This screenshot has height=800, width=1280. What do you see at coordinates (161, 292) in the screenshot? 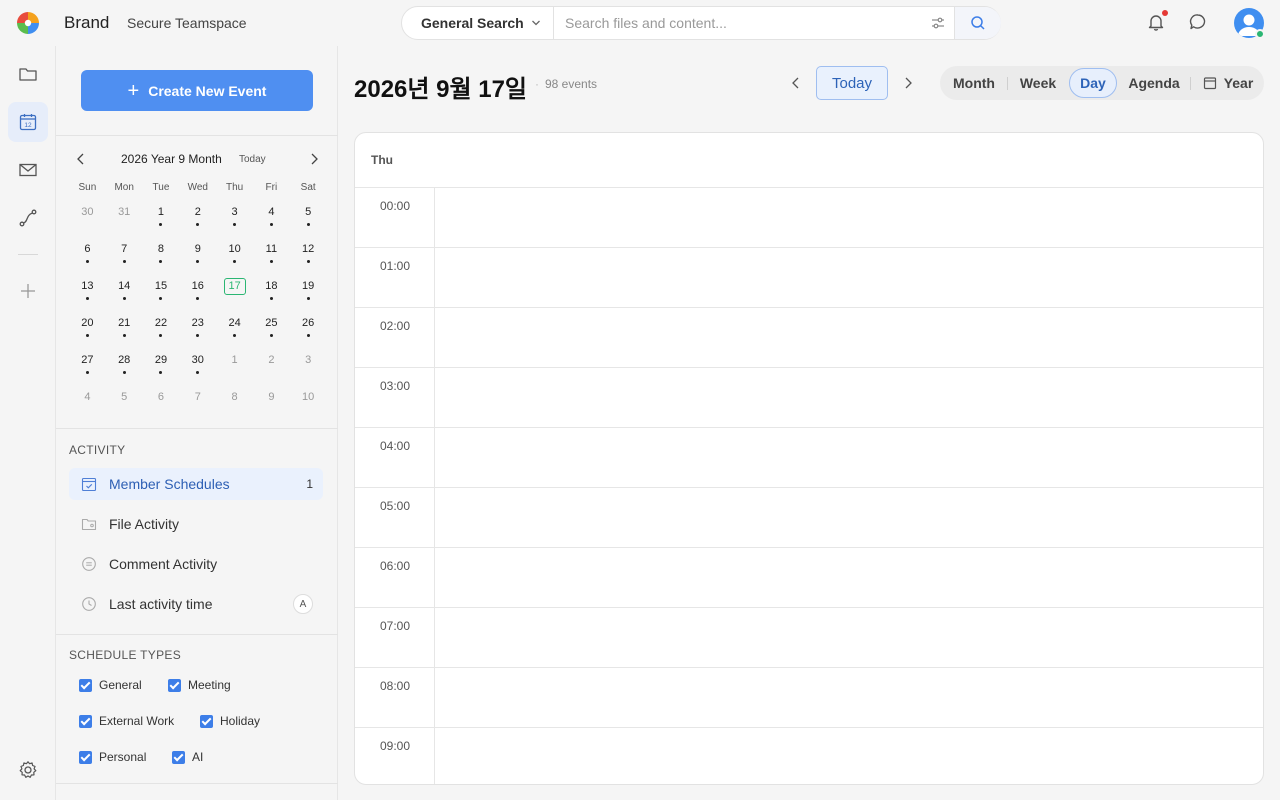
I see `mini-calendar-day: 15` at bounding box center [161, 292].